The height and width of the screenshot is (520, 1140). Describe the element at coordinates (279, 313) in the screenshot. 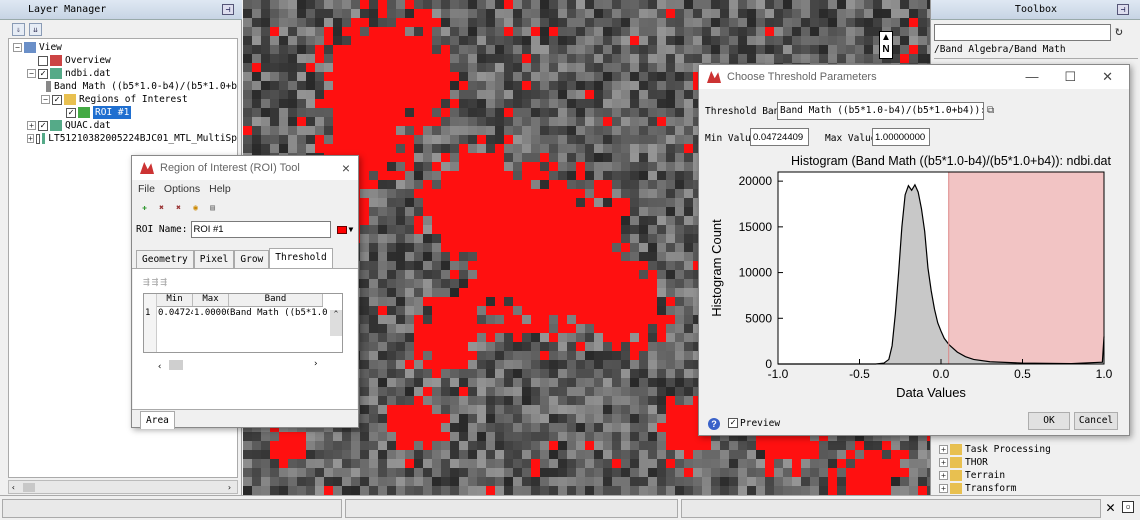

I see `table-cell: Band Math ((b5*1.0-` at that location.